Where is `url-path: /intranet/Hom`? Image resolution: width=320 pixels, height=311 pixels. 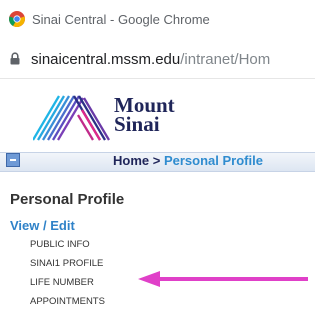
url-path: /intranet/Hom is located at coordinates (225, 59).